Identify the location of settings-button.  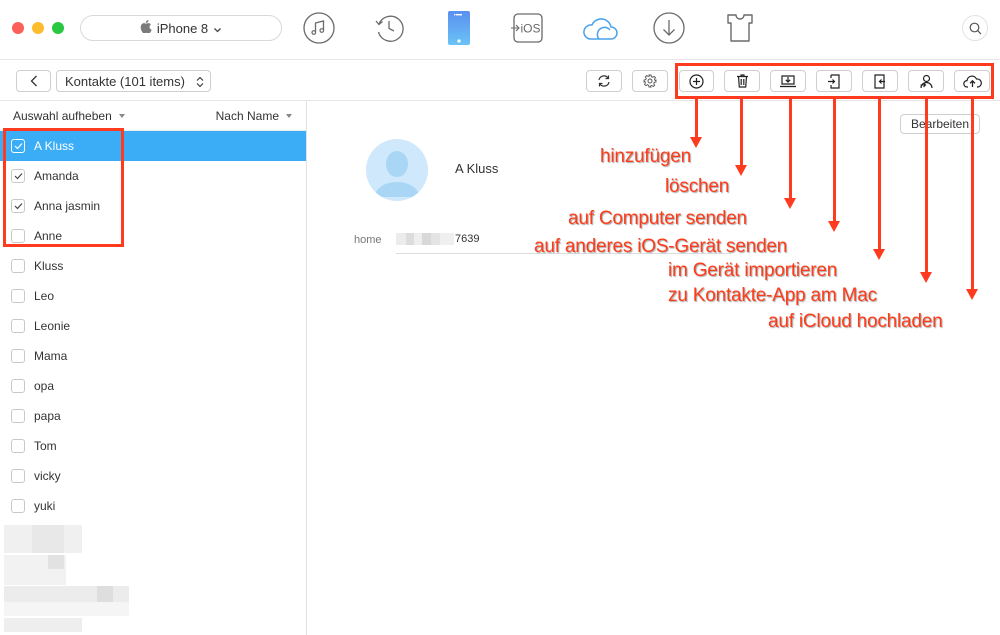
(650, 81).